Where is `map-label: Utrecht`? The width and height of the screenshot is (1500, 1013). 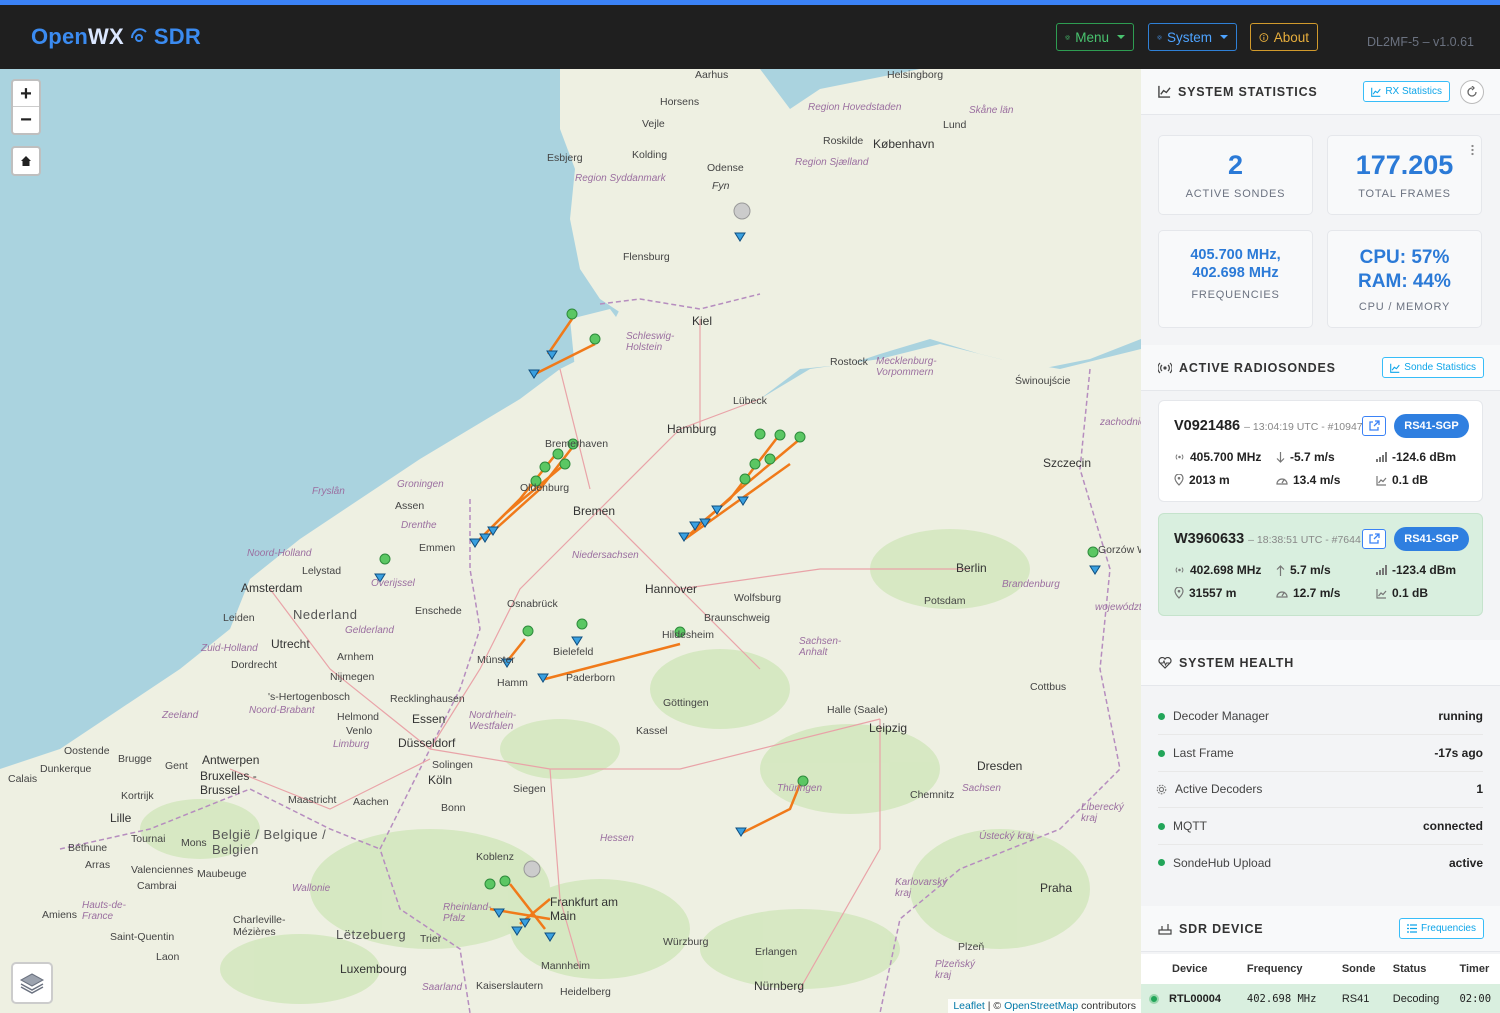
map-label: Utrecht is located at coordinates (290, 644).